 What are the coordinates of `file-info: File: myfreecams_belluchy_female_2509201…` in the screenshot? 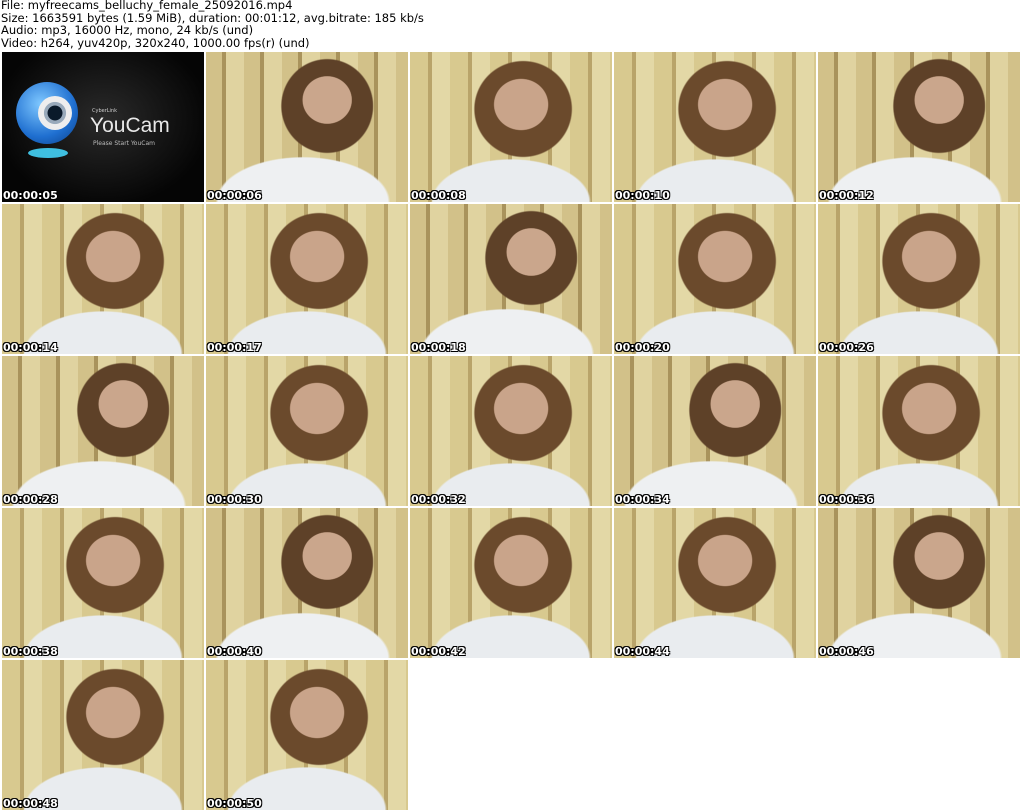 It's located at (212, 24).